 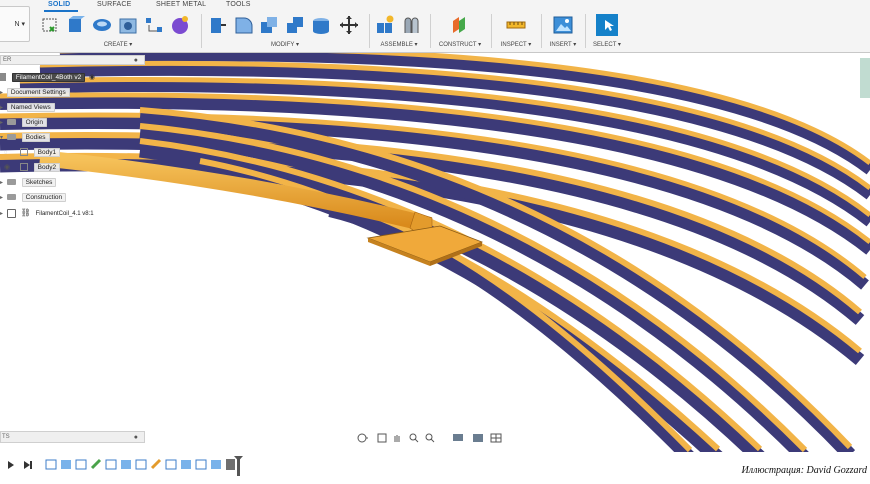 What do you see at coordinates (217, 25) in the screenshot?
I see `press-pull-icon` at bounding box center [217, 25].